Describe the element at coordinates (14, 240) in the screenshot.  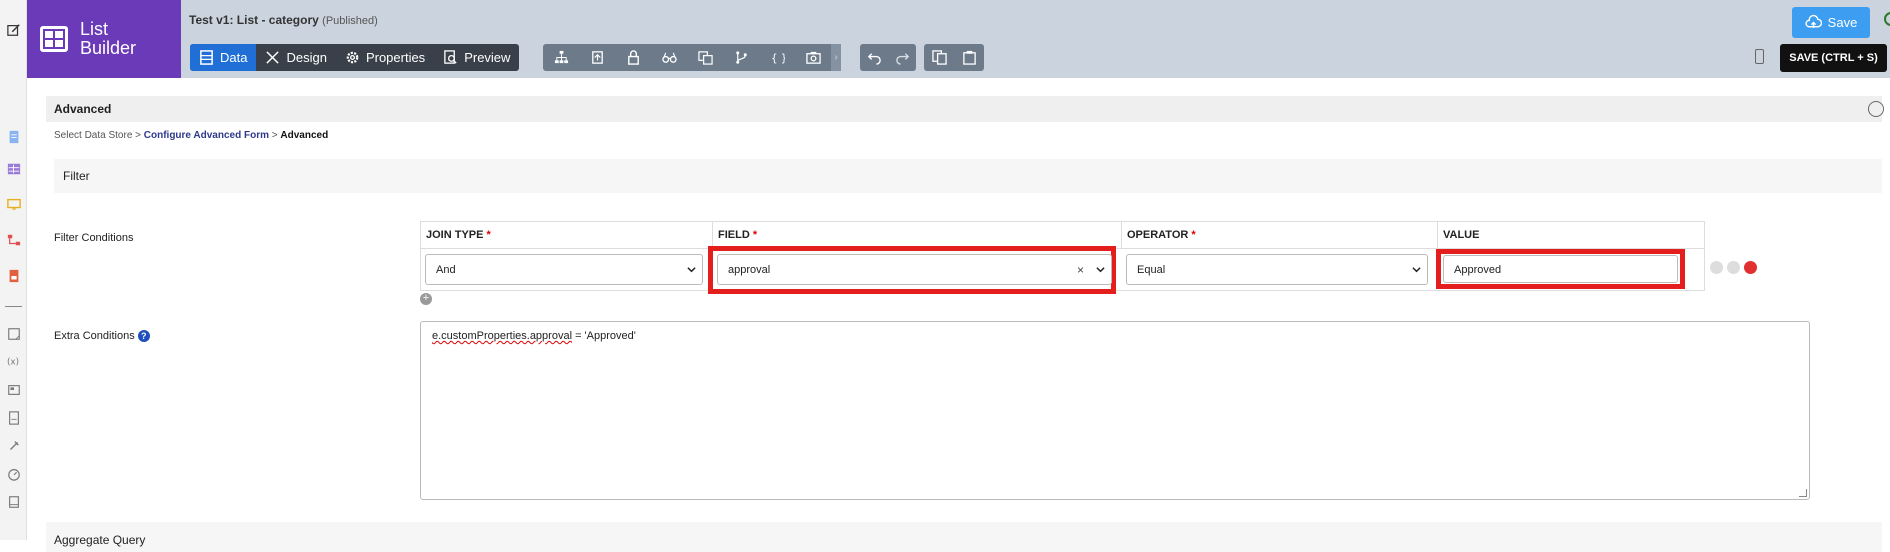
I see `workflow-icon` at that location.